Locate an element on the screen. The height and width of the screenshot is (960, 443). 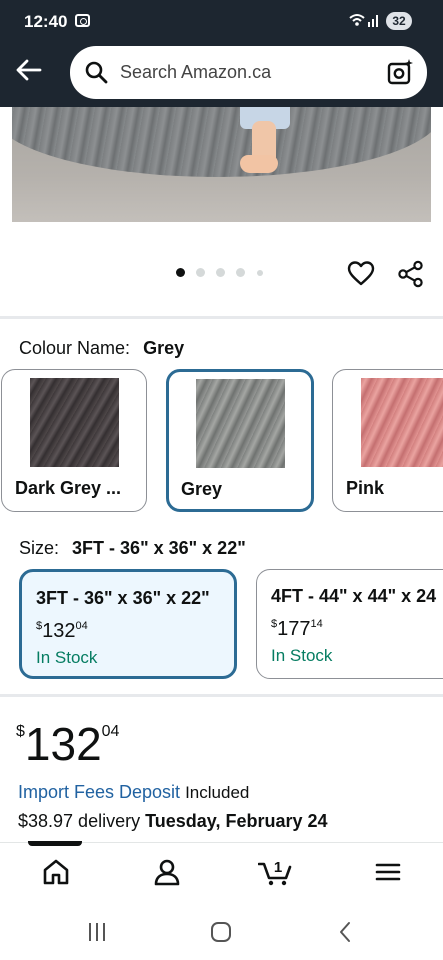
cart-icon: 1 is located at coordinates (276, 872).